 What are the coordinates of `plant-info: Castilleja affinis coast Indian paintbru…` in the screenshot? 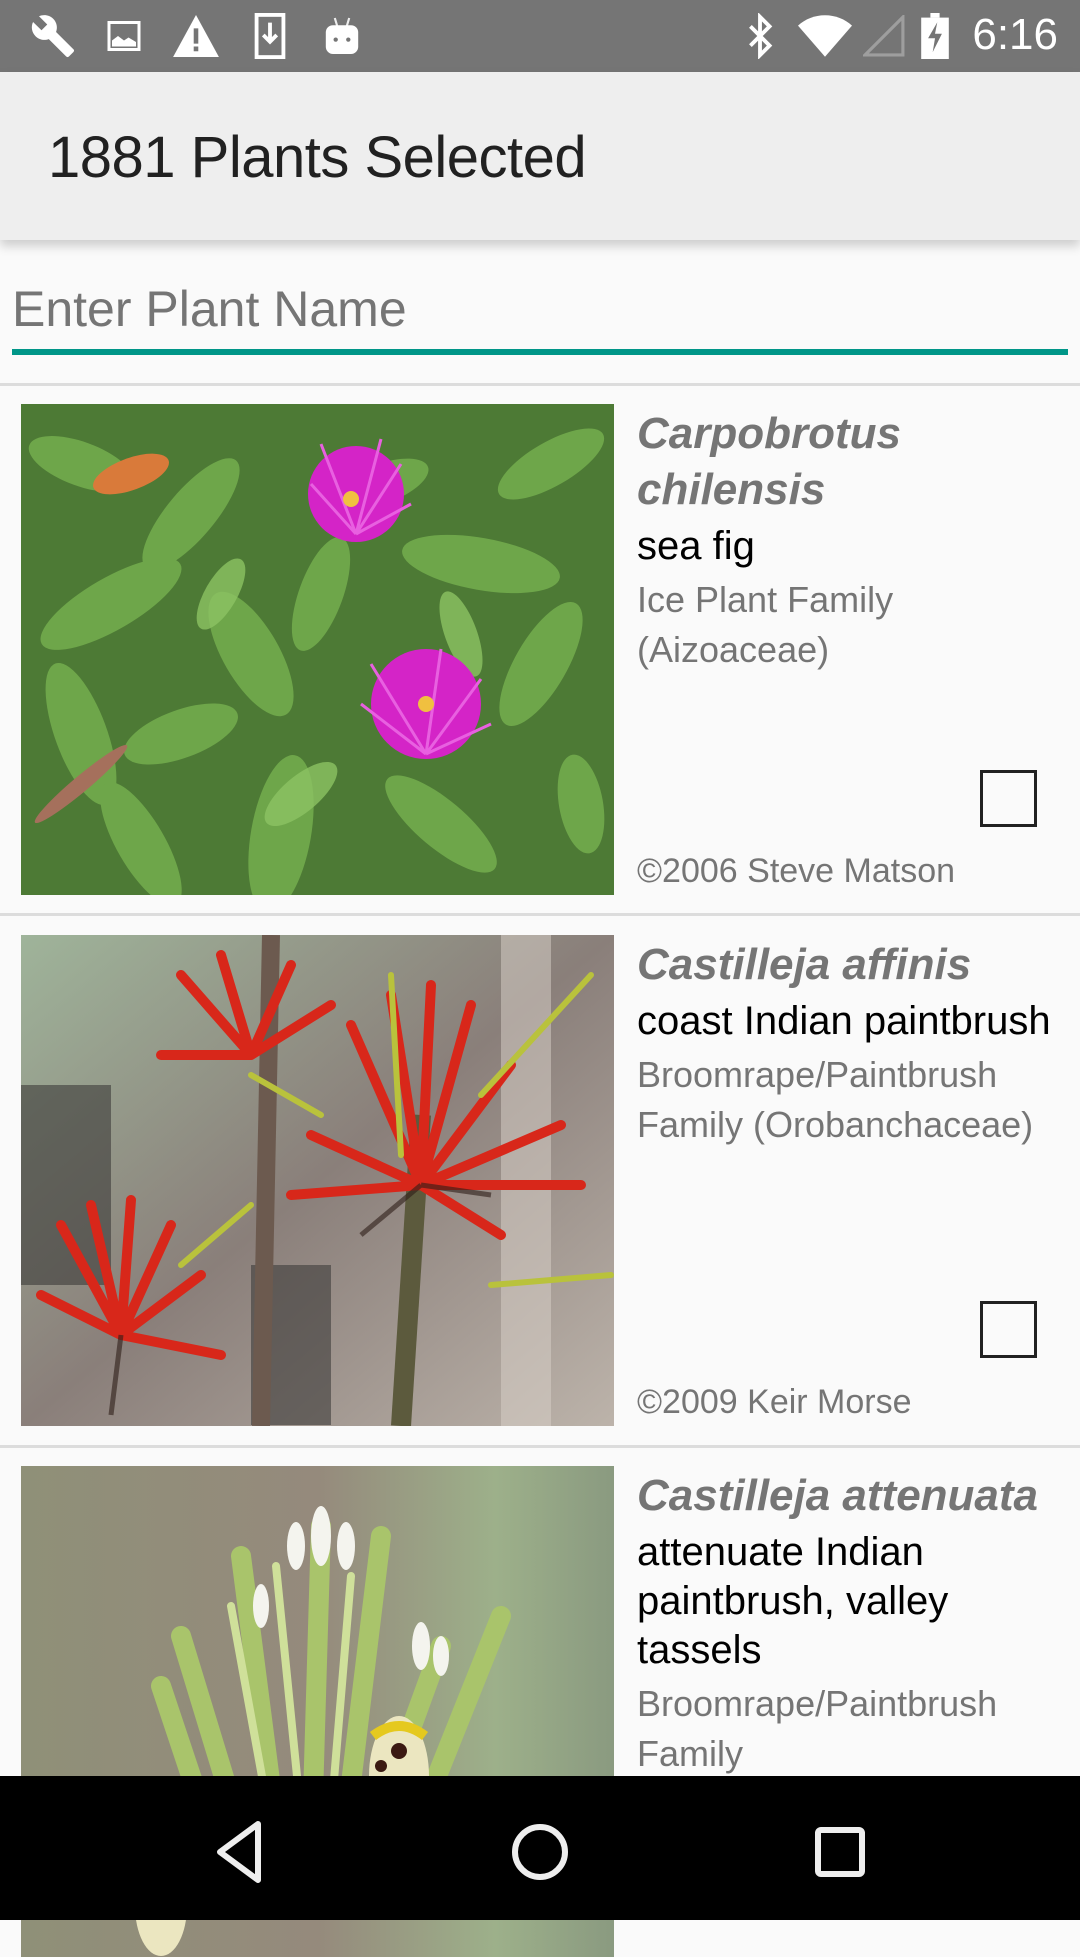 It's located at (847, 1180).